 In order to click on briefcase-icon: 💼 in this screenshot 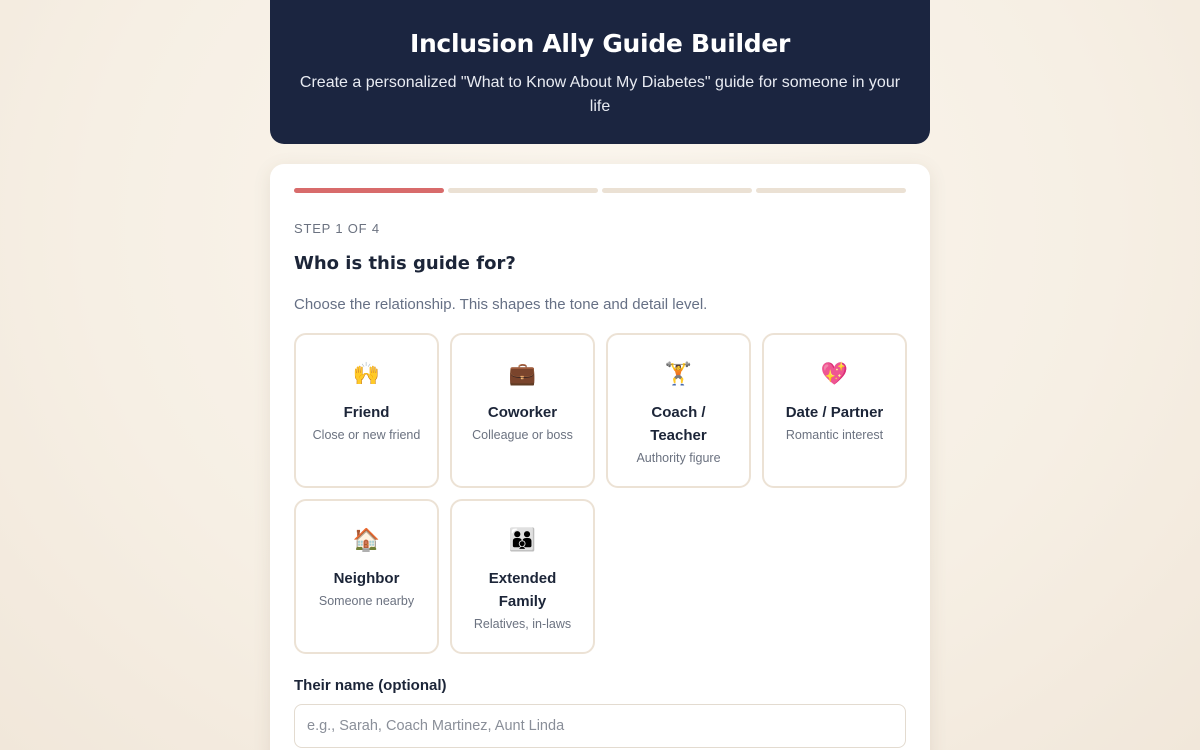, I will do `click(522, 373)`.